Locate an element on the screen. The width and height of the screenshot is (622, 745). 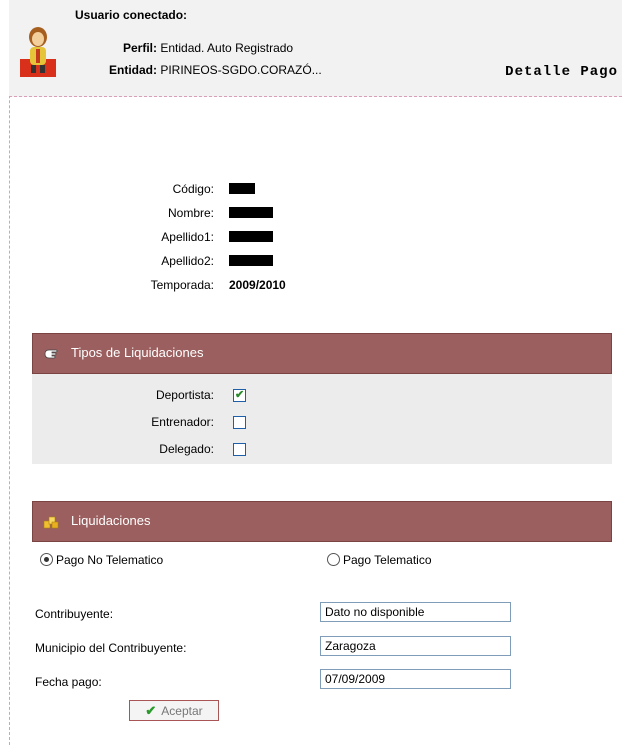
liquidaciones-section-header: Liquidaciones is located at coordinates (322, 521).